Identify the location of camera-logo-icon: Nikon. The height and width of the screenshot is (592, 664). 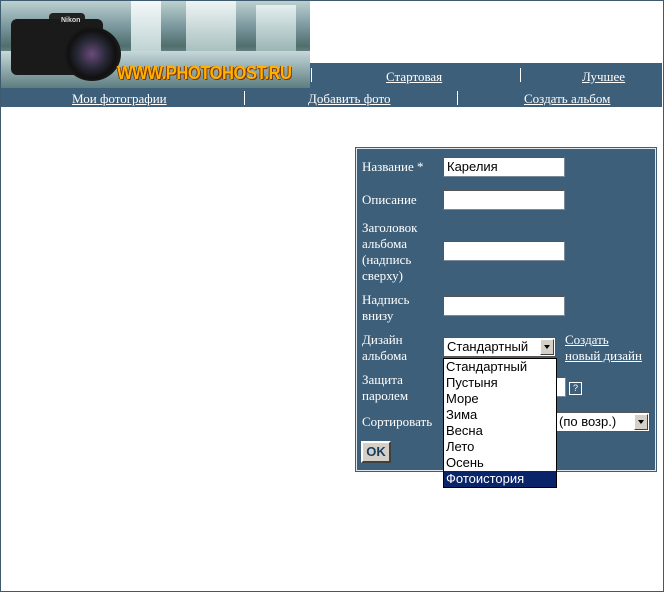
(67, 47).